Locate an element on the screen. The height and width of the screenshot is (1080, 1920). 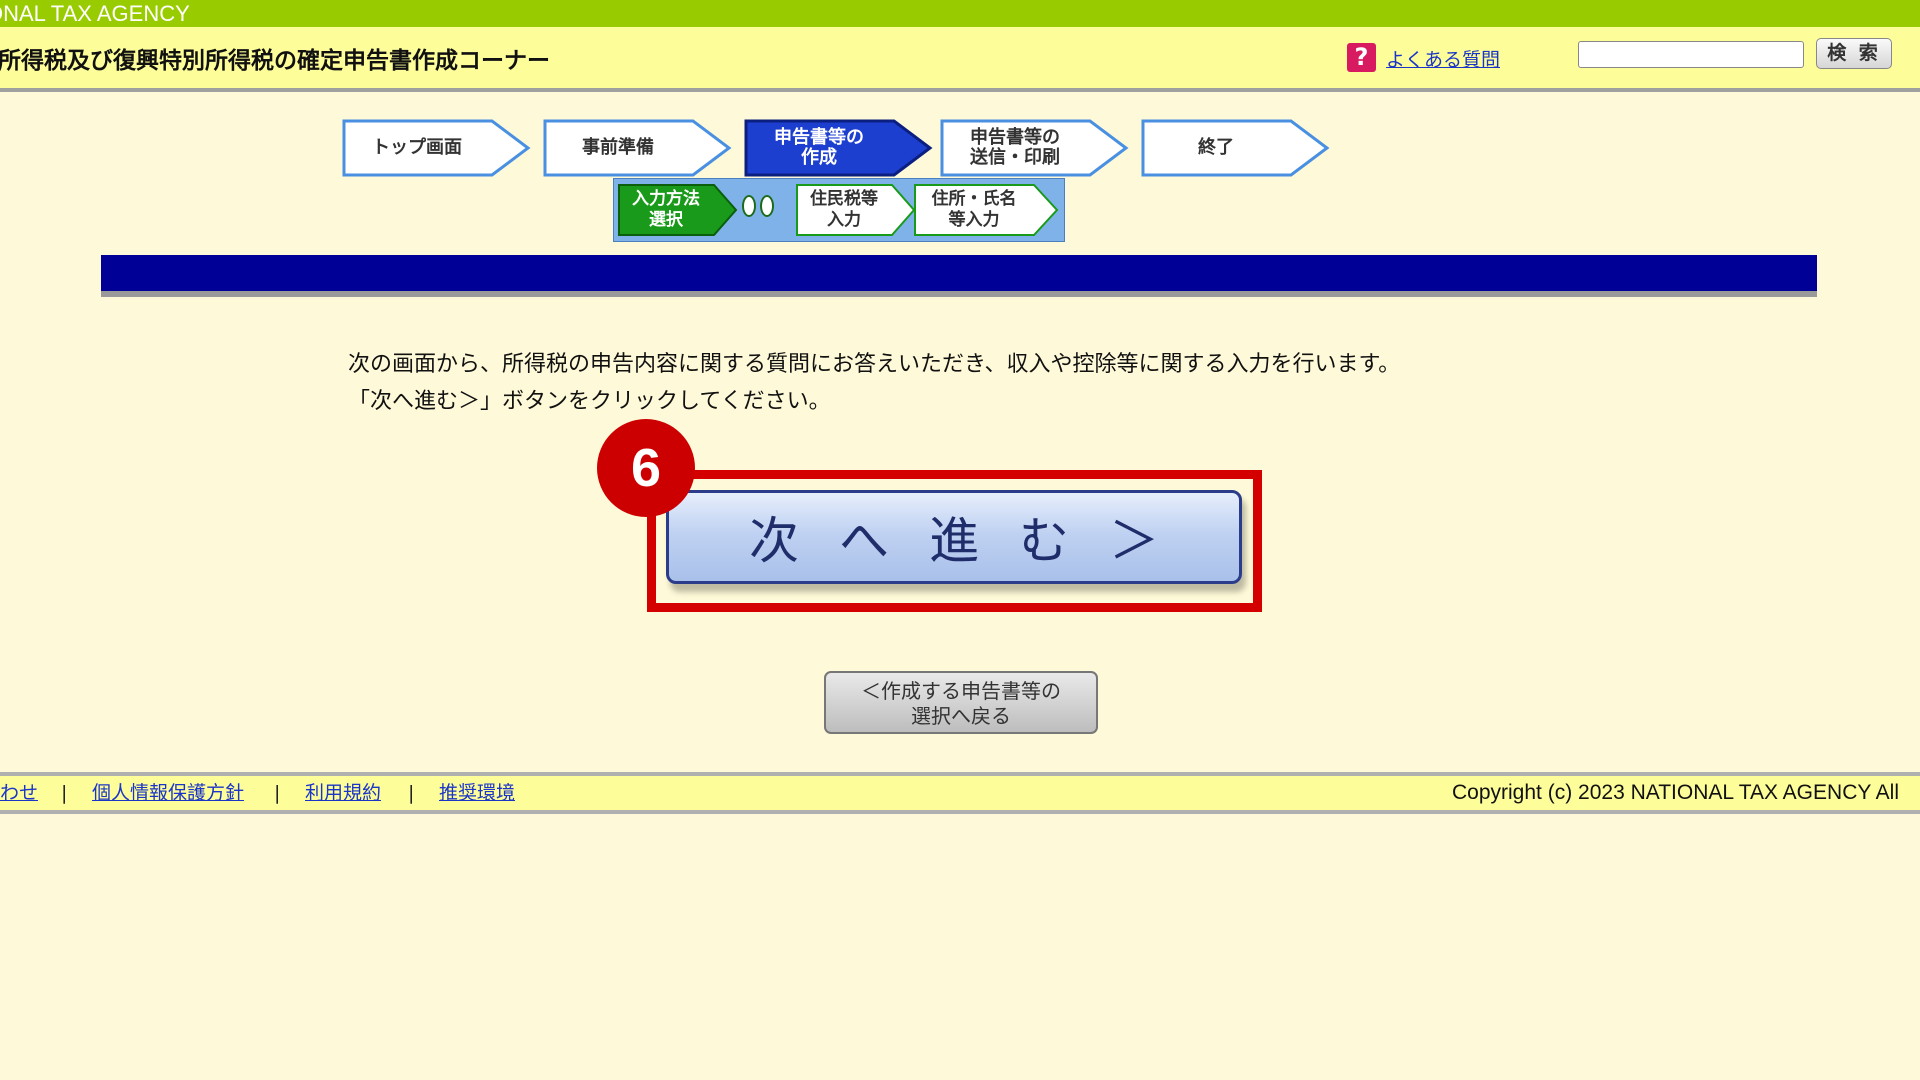
substep-ellipsis-icon is located at coordinates (760, 208).